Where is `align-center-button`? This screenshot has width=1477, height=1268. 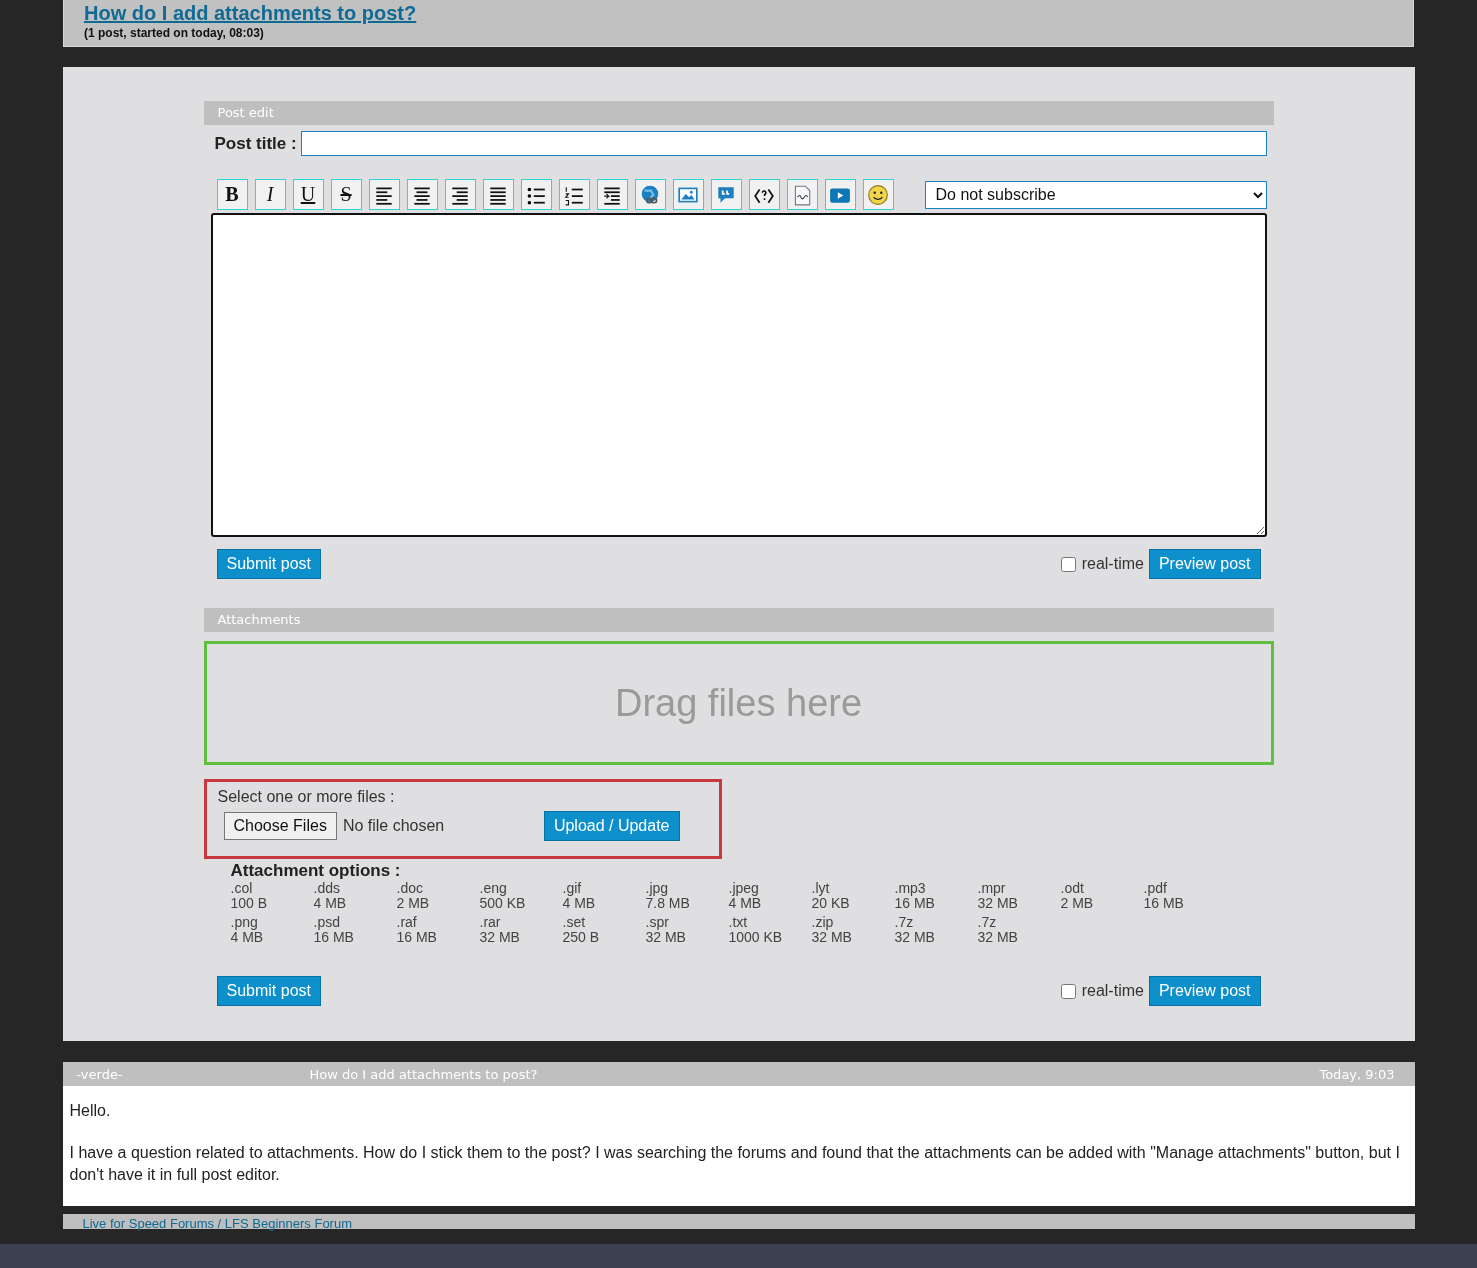
align-center-button is located at coordinates (422, 194).